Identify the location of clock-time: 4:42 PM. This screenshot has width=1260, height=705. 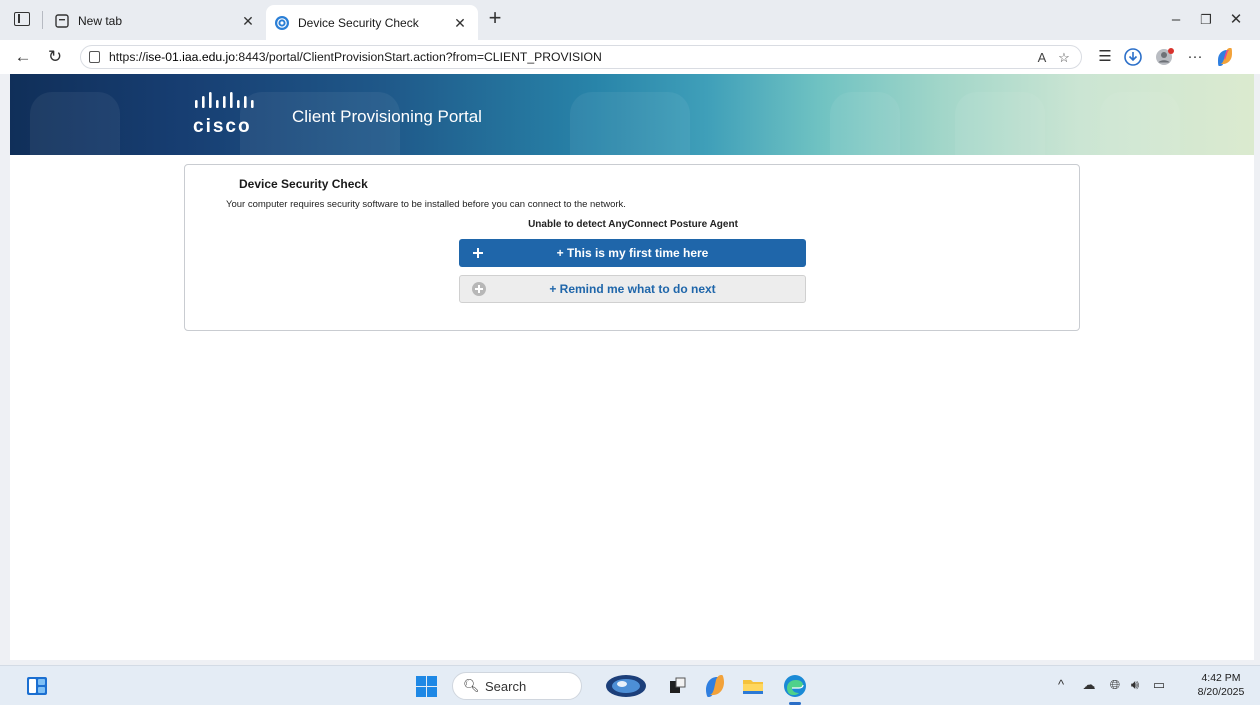
(1221, 678).